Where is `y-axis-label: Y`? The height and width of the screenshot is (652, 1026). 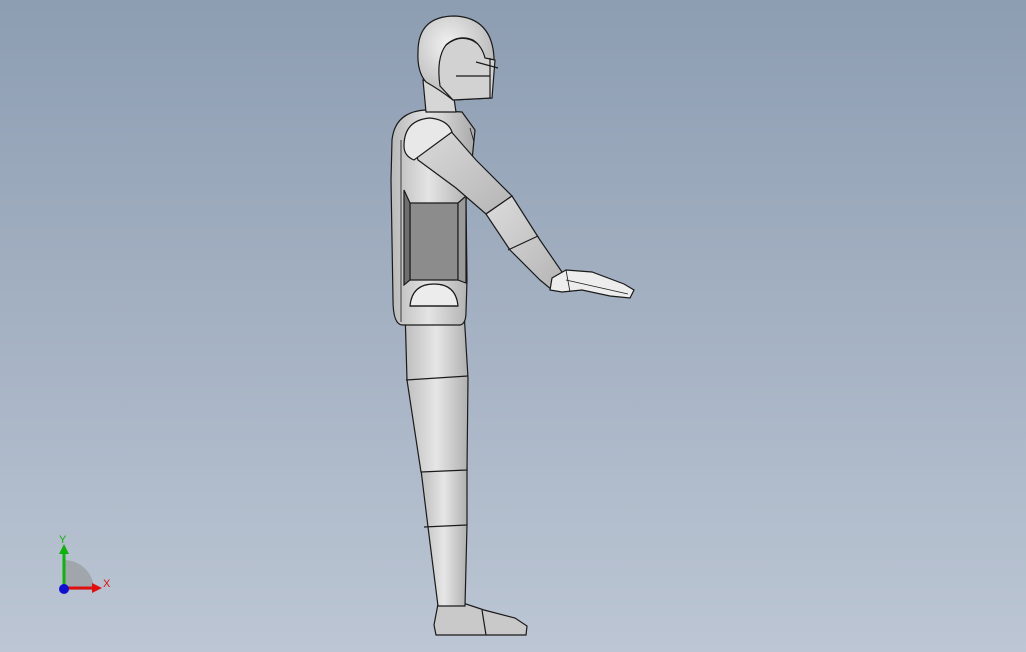
y-axis-label: Y is located at coordinates (63, 540).